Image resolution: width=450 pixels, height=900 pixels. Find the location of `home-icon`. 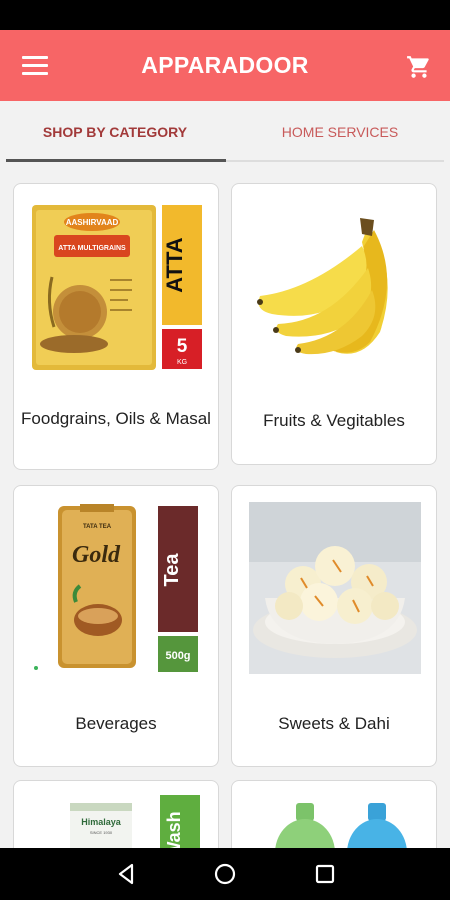

home-icon is located at coordinates (225, 874).